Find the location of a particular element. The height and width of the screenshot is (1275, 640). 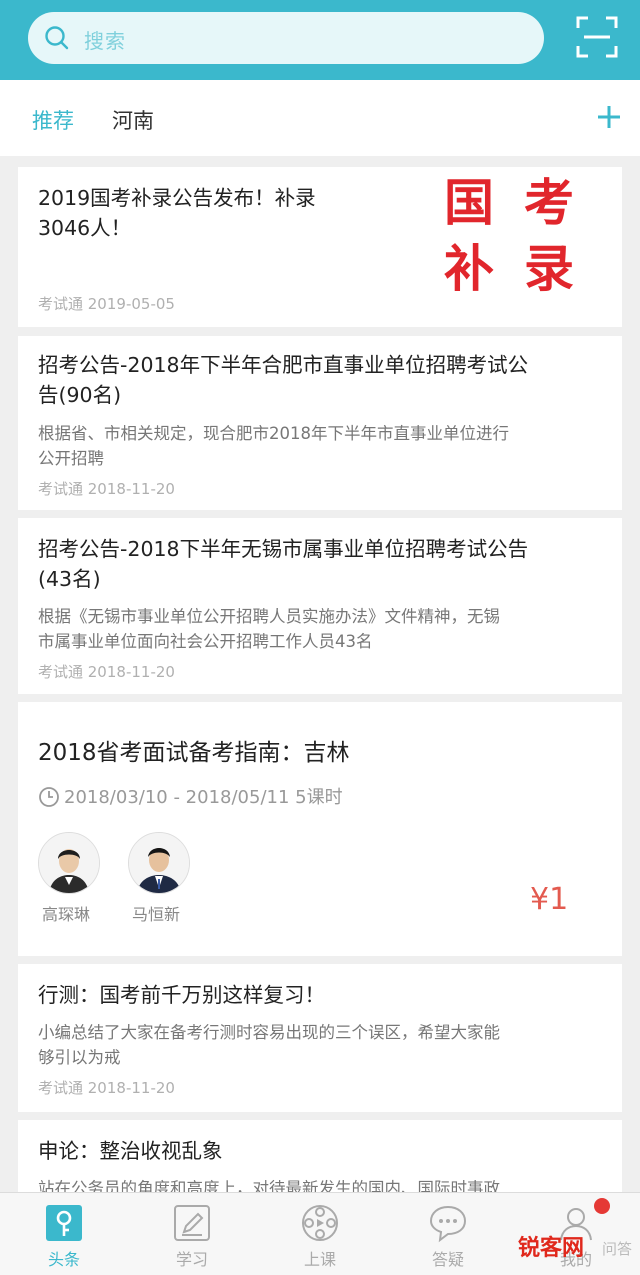

nav-item-study: 学习 is located at coordinates (192, 1234).